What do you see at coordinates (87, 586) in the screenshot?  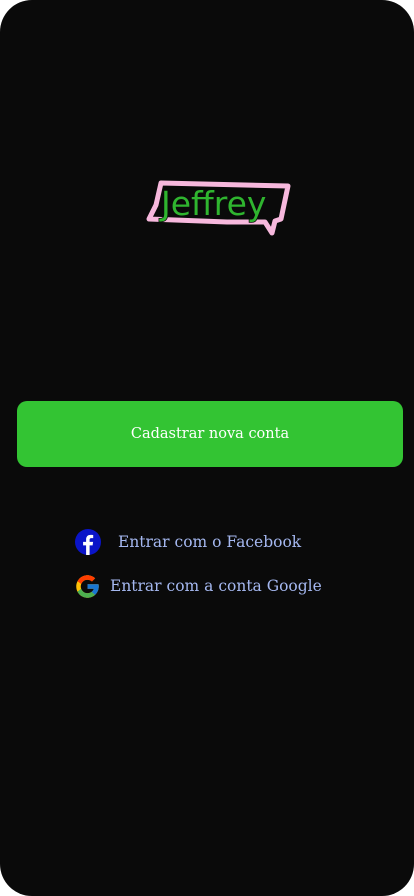 I see `google-icon` at bounding box center [87, 586].